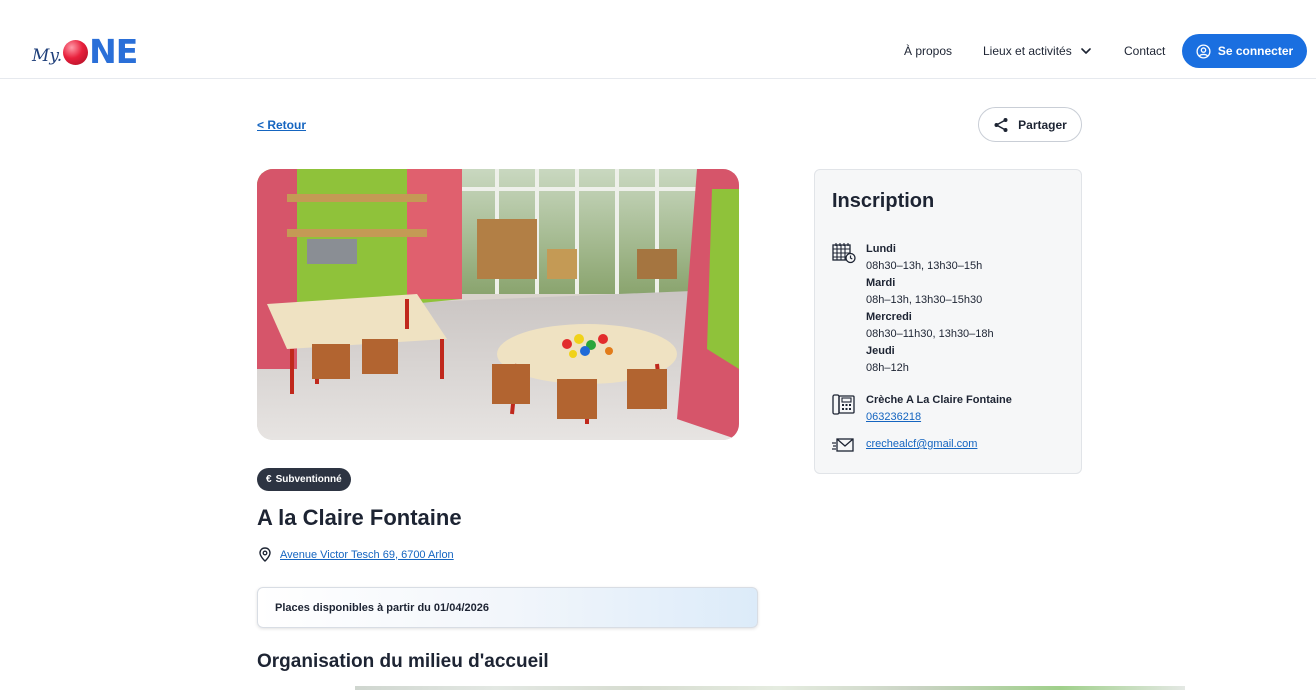  What do you see at coordinates (924, 266) in the screenshot?
I see `schedule-hours: 08h30–13h, 13h30–15h` at bounding box center [924, 266].